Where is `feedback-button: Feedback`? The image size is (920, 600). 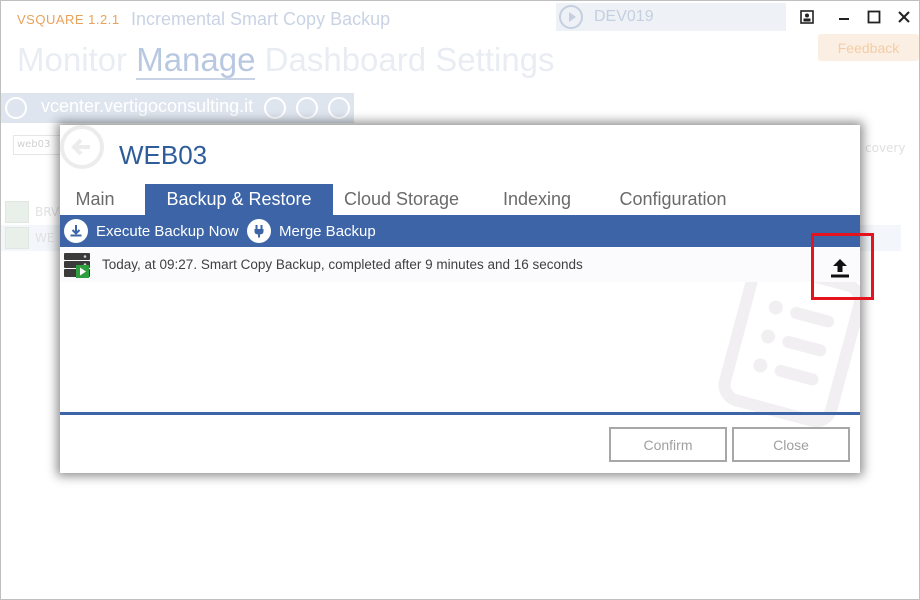 feedback-button: Feedback is located at coordinates (868, 47).